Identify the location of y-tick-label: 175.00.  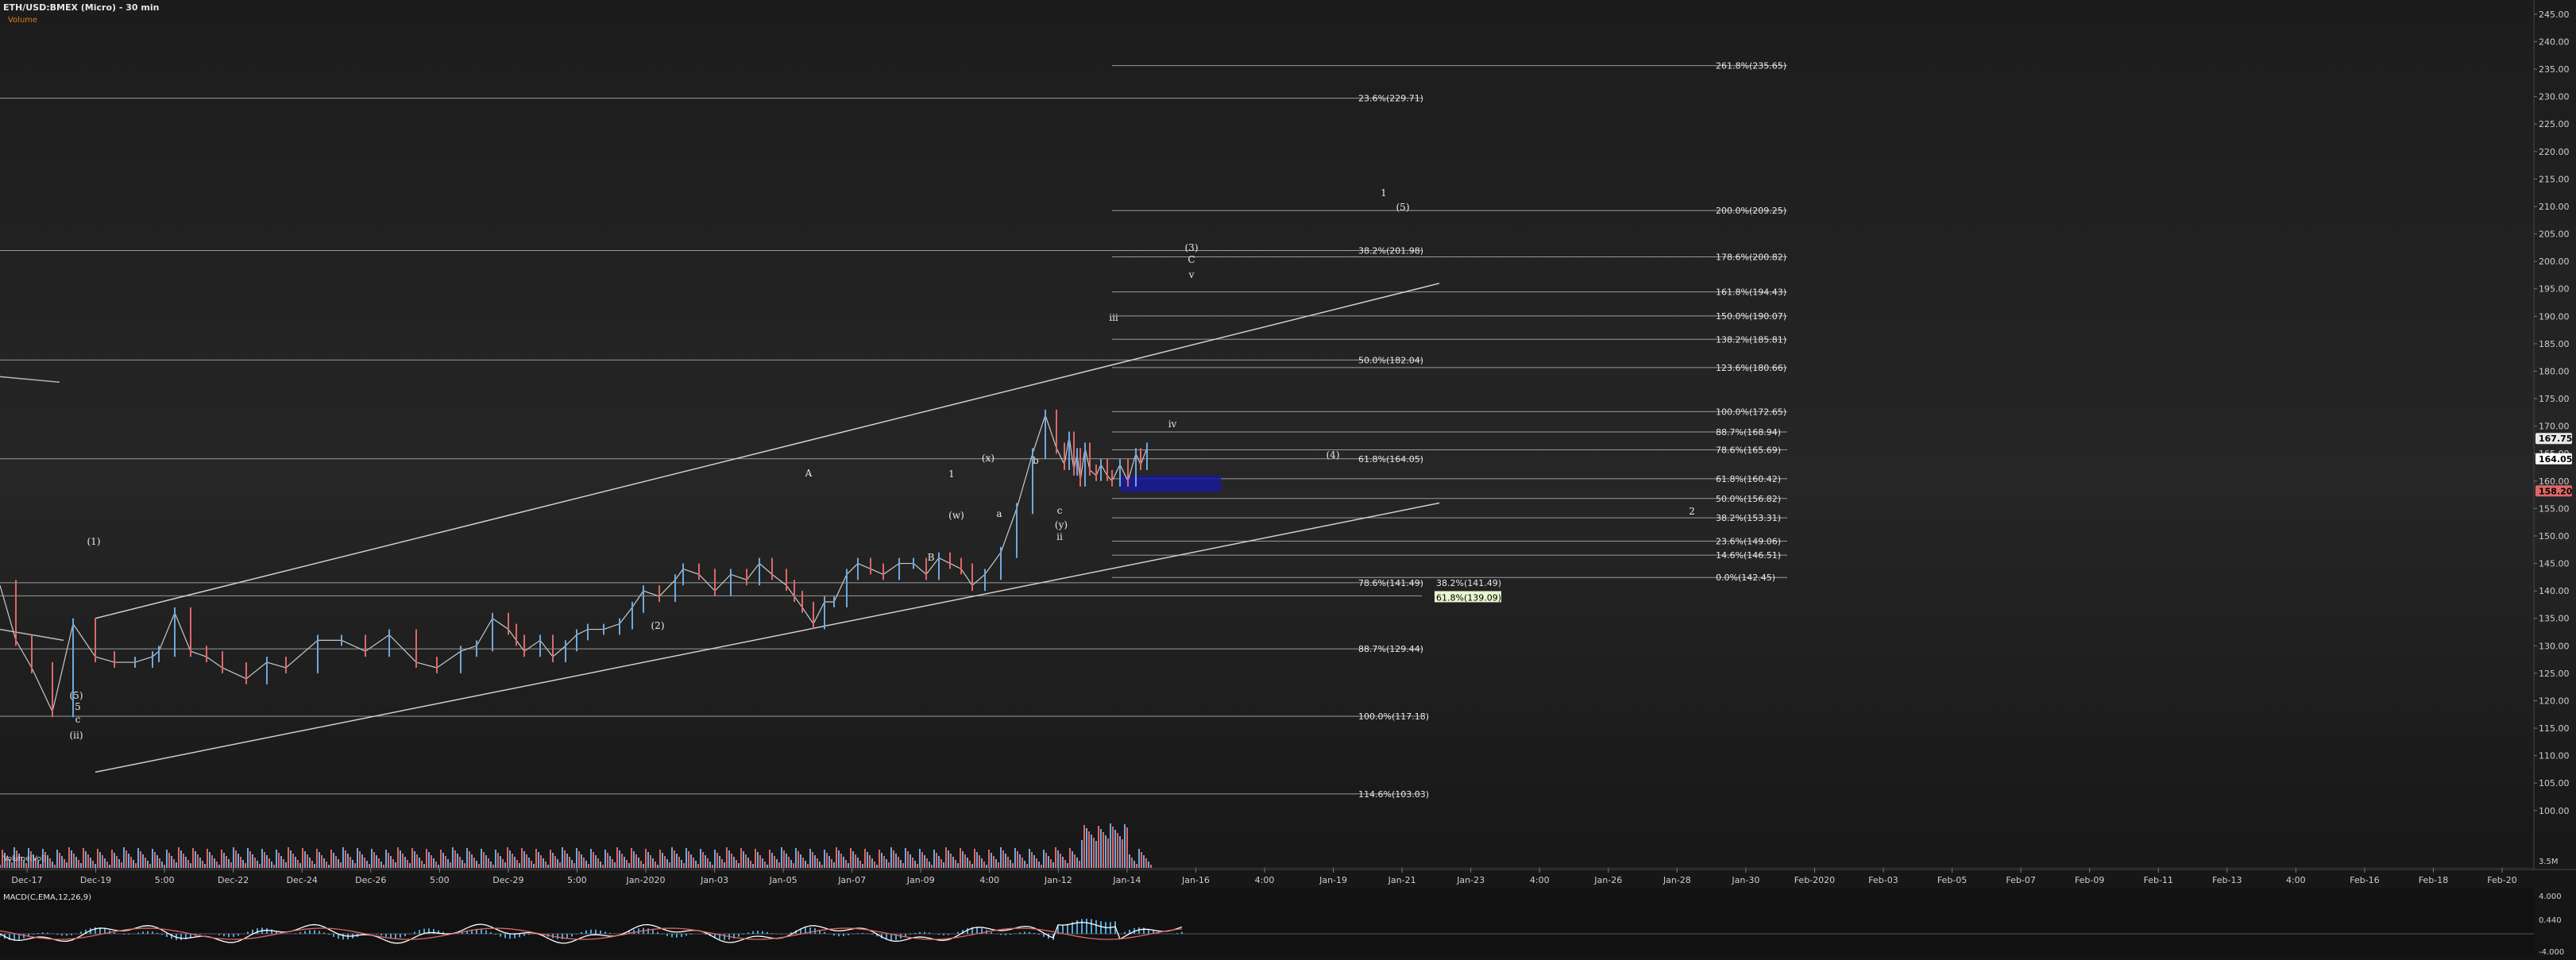
(2554, 399).